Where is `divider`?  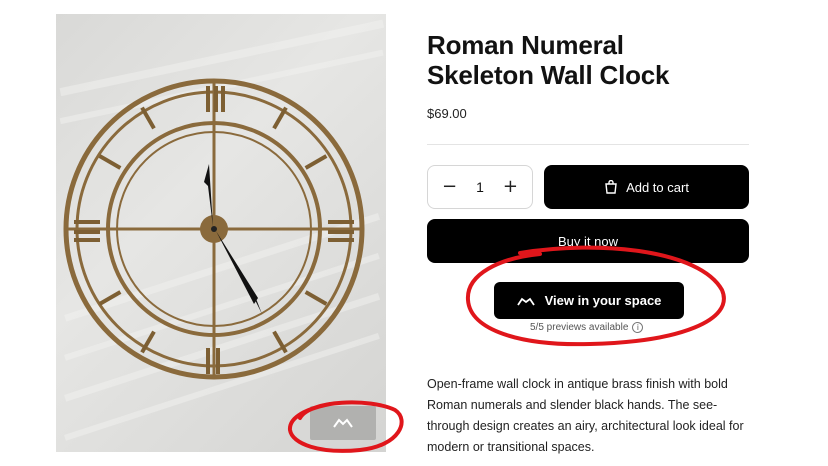
divider is located at coordinates (588, 144).